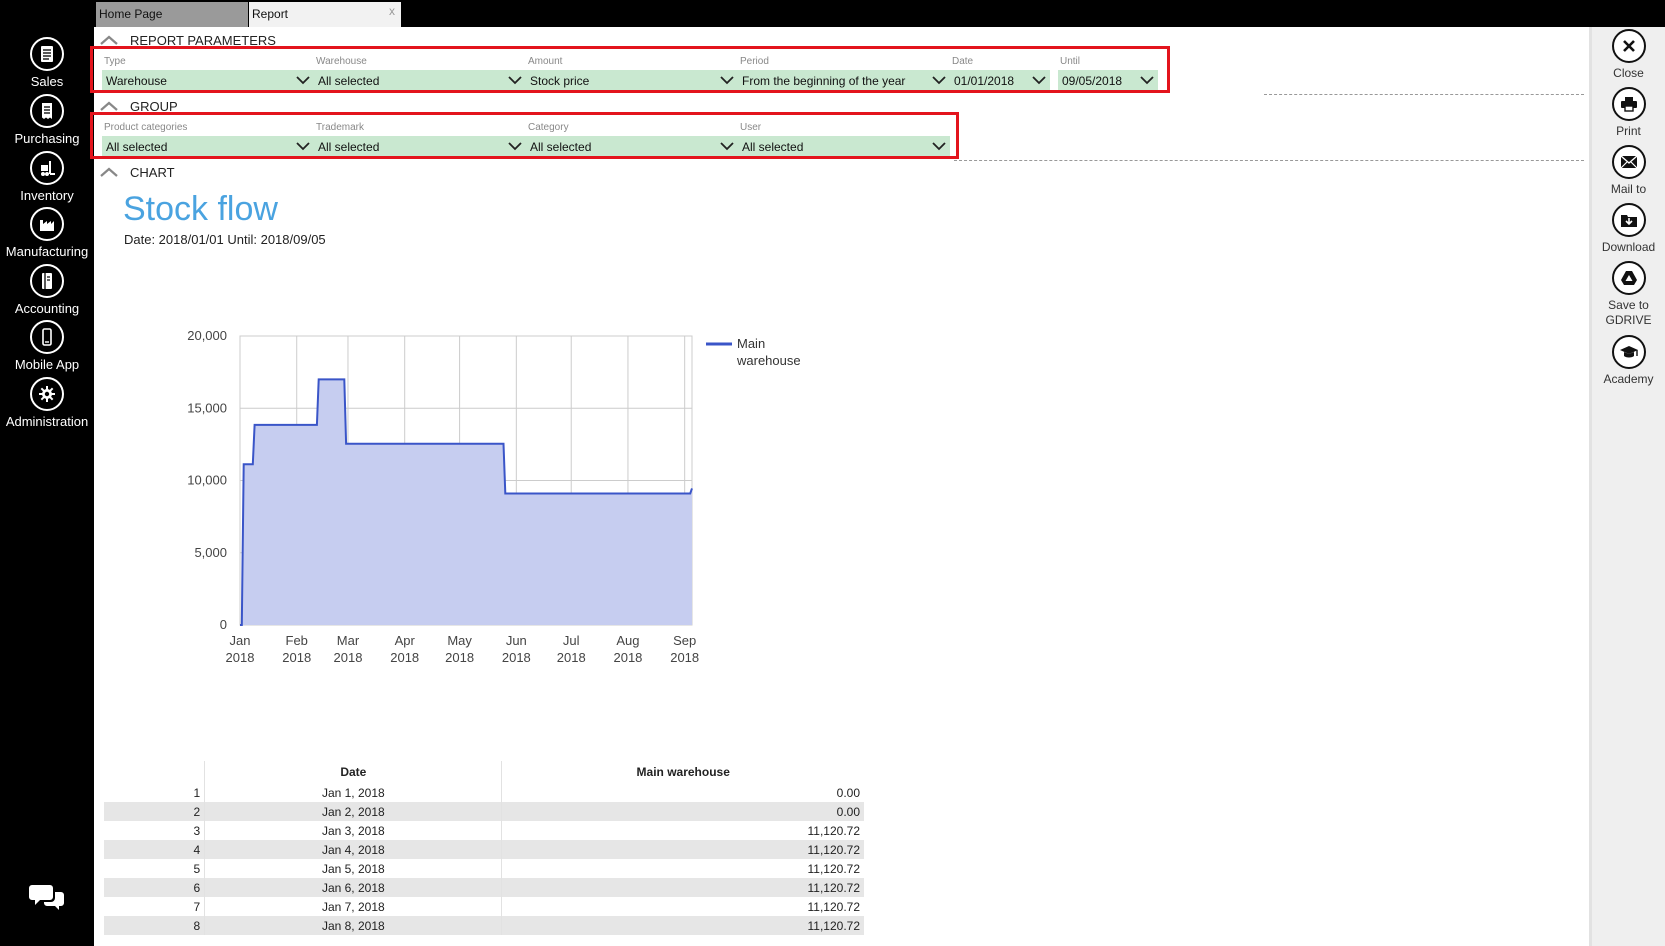 The image size is (1665, 946). Describe the element at coordinates (47, 364) in the screenshot. I see `sidebar-item-label: Mobile App` at that location.